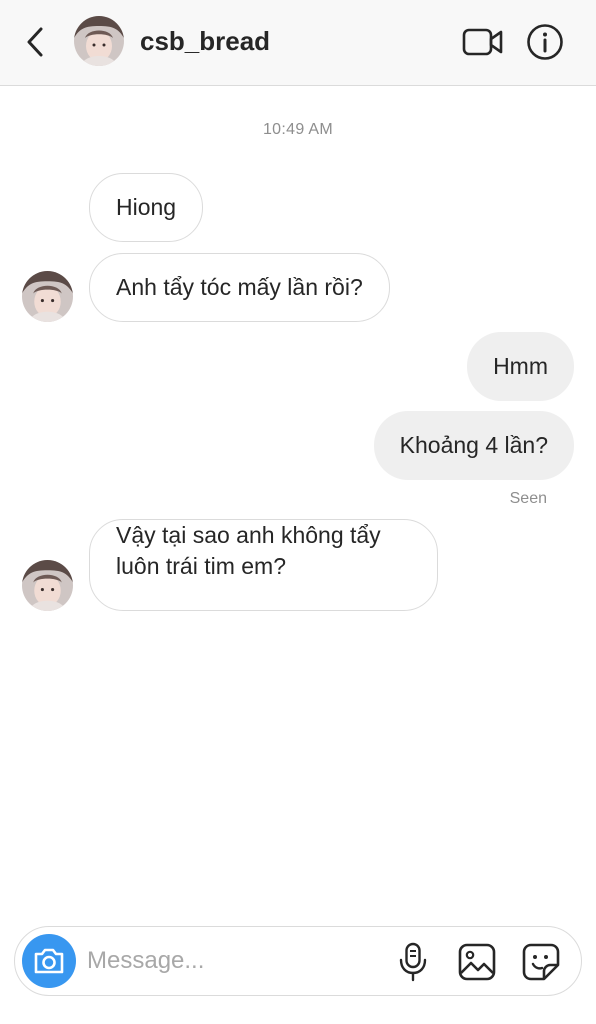  I want to click on gallery-button, so click(477, 962).